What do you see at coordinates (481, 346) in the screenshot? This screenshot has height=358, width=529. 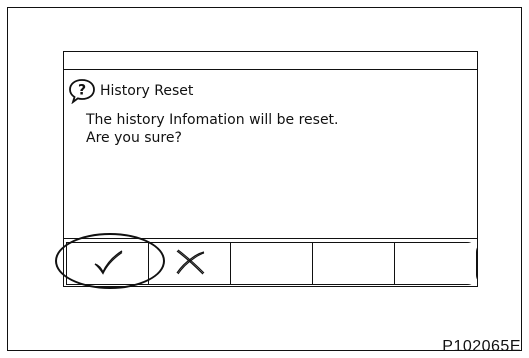 I see `figure-code: P102065E` at bounding box center [481, 346].